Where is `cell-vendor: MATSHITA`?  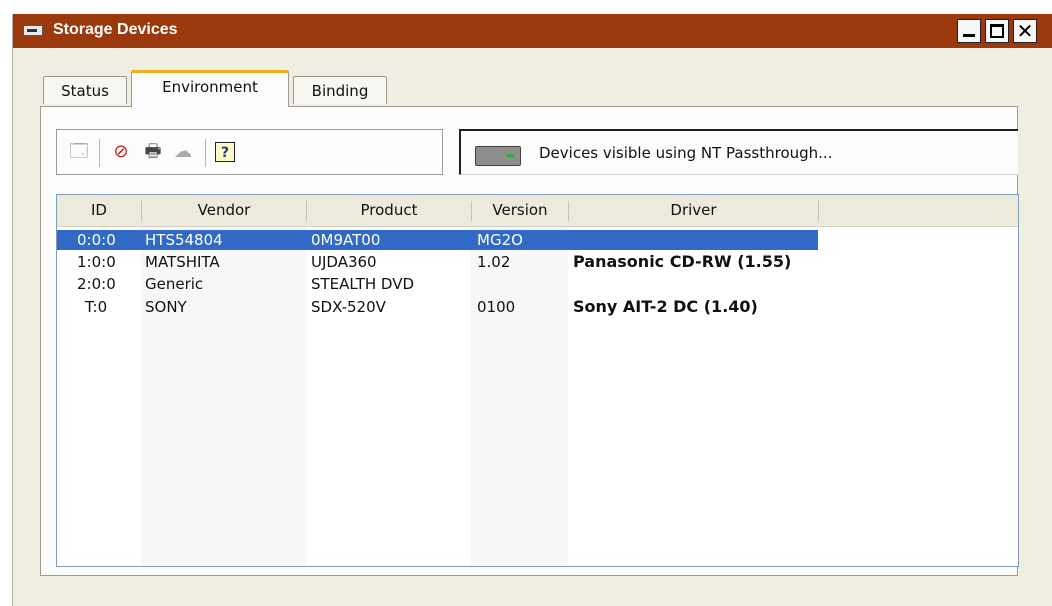 cell-vendor: MATSHITA is located at coordinates (182, 262).